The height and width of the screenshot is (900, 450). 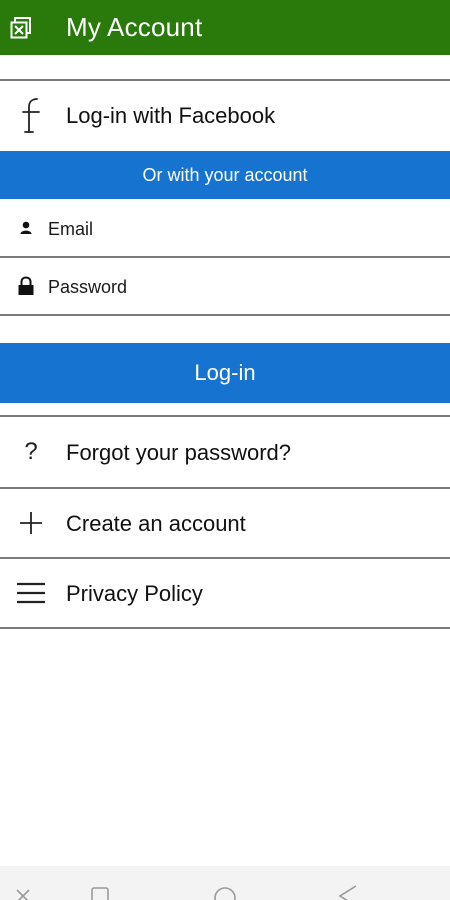 What do you see at coordinates (225, 27) in the screenshot?
I see `app-bar: My Account` at bounding box center [225, 27].